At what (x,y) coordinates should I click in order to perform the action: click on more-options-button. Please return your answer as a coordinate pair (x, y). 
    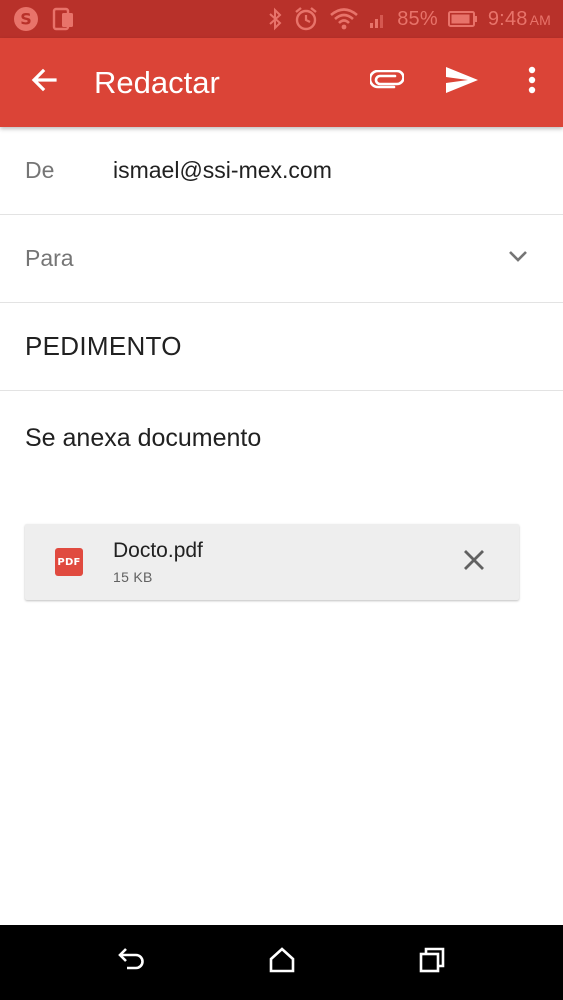
    Looking at the image, I should click on (532, 82).